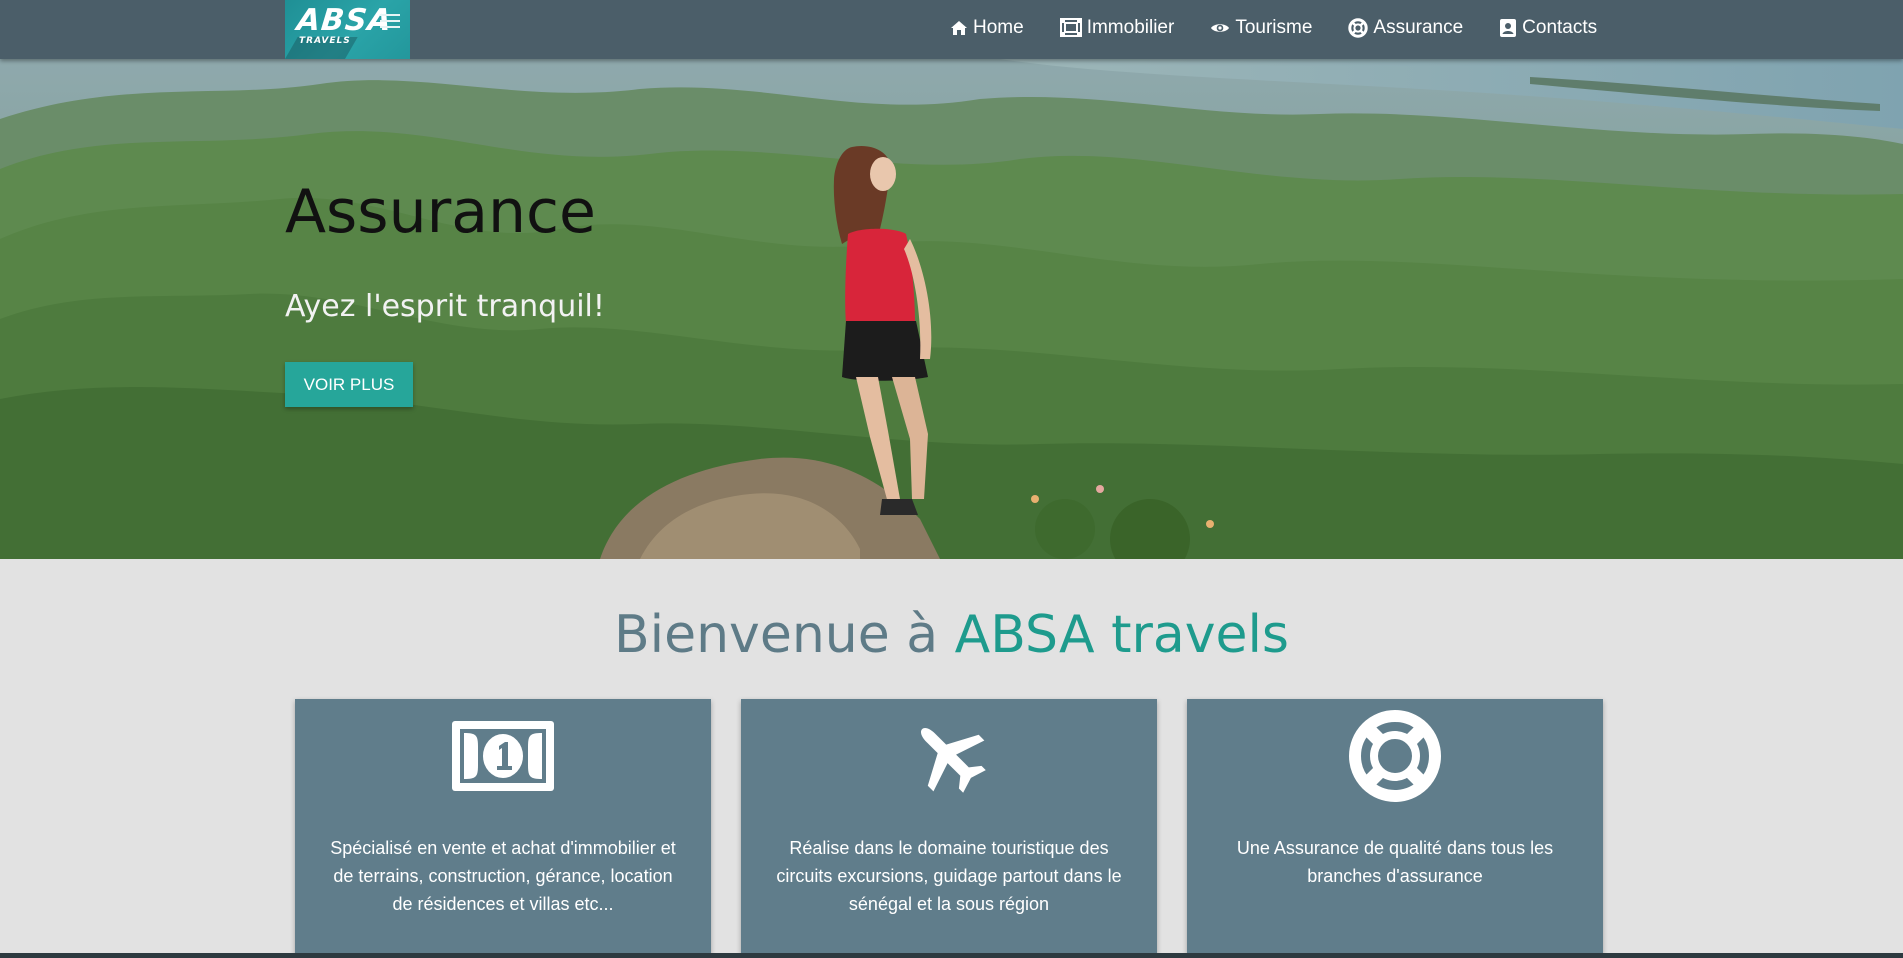  Describe the element at coordinates (1070, 27) in the screenshot. I see `building-icon` at that location.